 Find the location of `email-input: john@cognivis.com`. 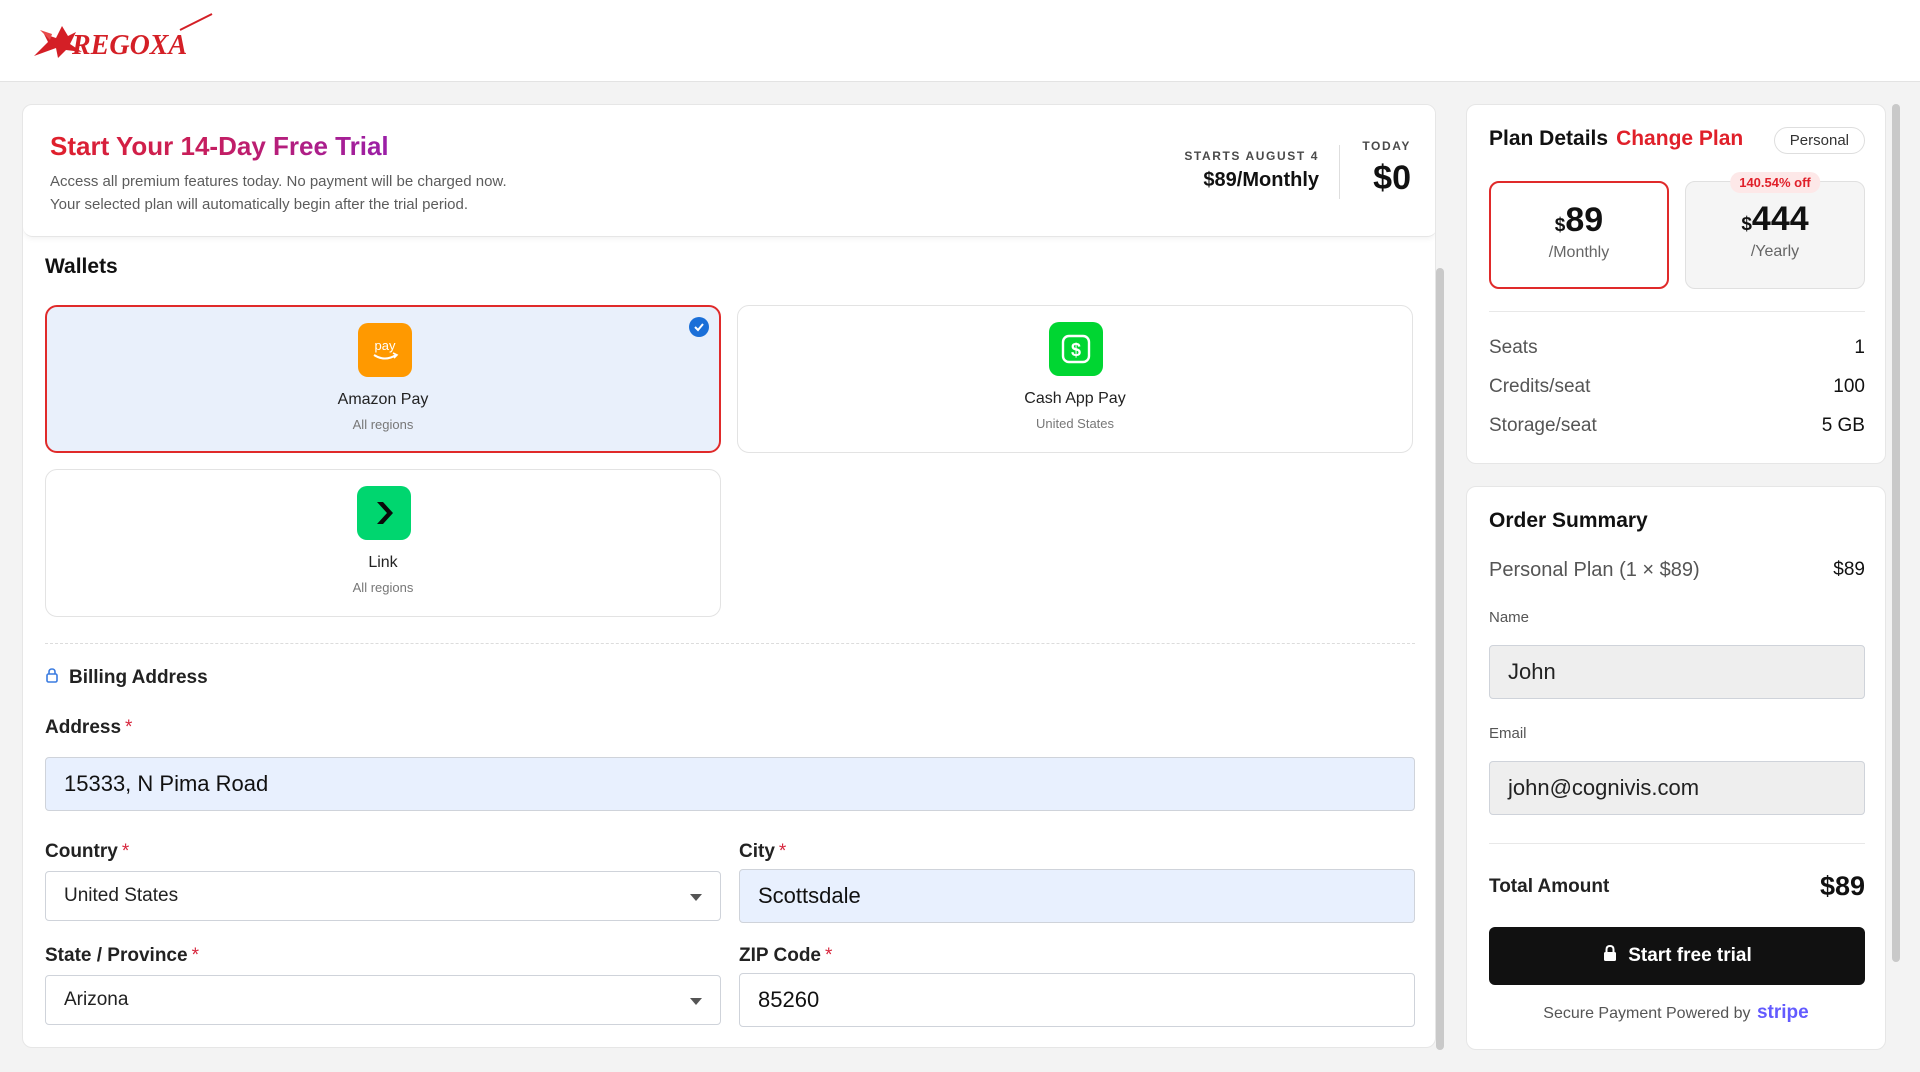

email-input: john@cognivis.com is located at coordinates (1677, 788).